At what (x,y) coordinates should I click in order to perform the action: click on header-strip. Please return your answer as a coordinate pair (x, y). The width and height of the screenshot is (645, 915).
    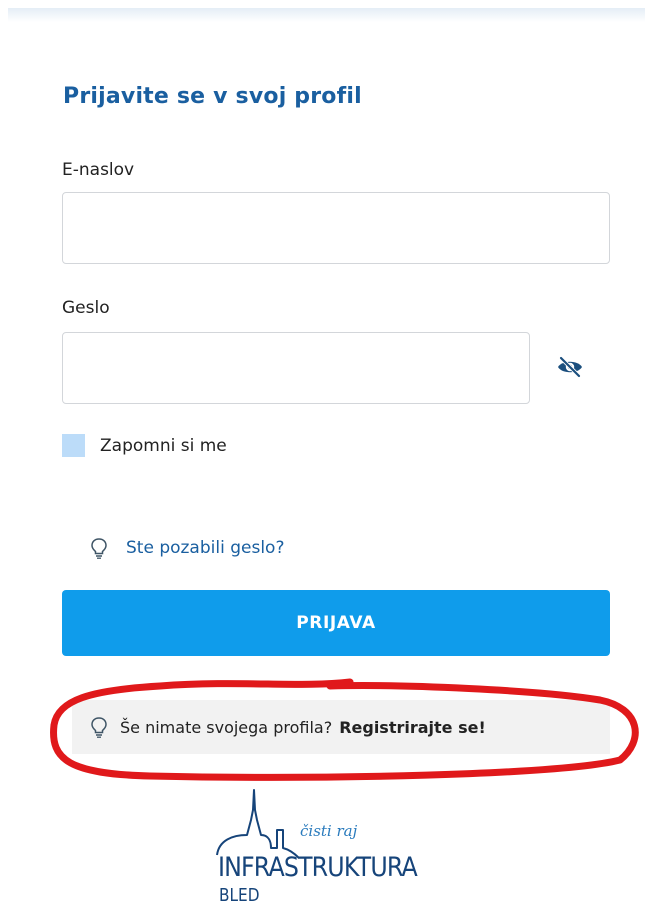
    Looking at the image, I should click on (326, 15).